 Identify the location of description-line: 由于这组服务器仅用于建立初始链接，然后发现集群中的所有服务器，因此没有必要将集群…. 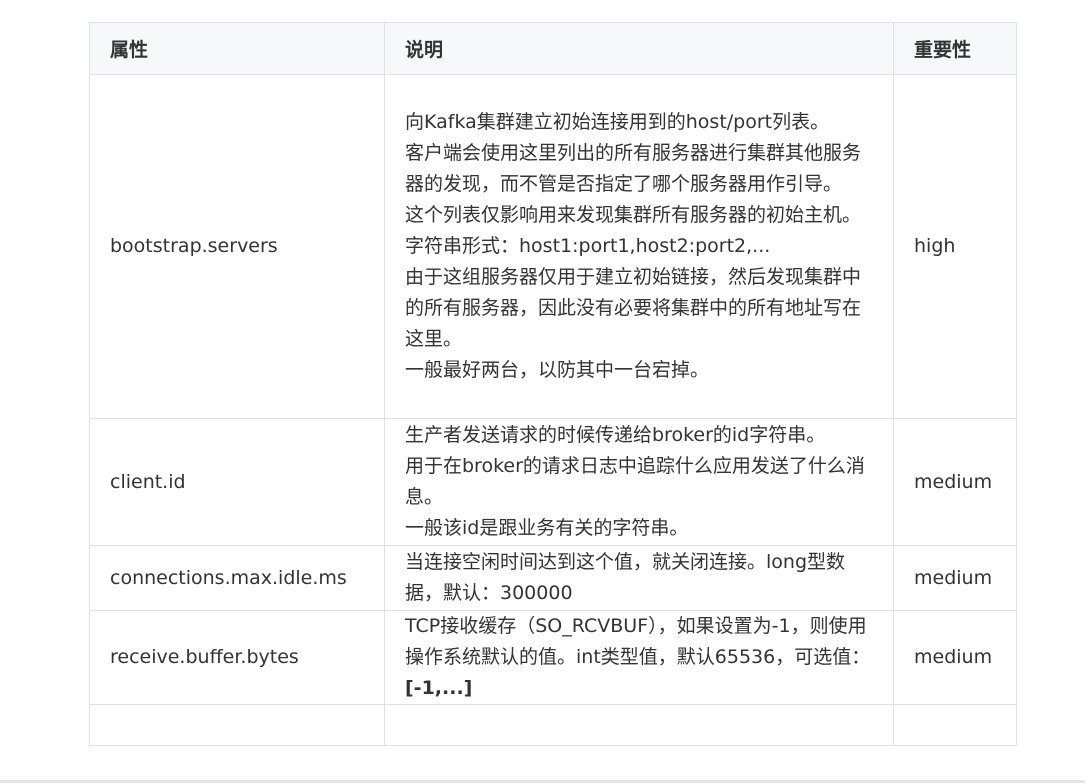
(633, 308).